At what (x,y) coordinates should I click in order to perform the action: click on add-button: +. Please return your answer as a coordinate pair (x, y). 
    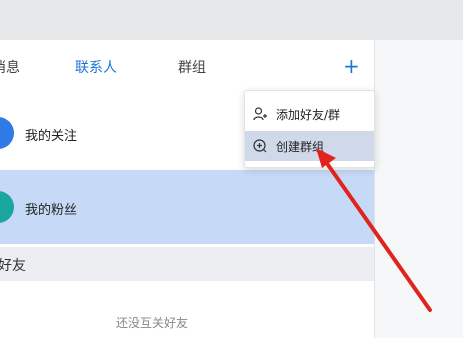
    Looking at the image, I should click on (351, 66).